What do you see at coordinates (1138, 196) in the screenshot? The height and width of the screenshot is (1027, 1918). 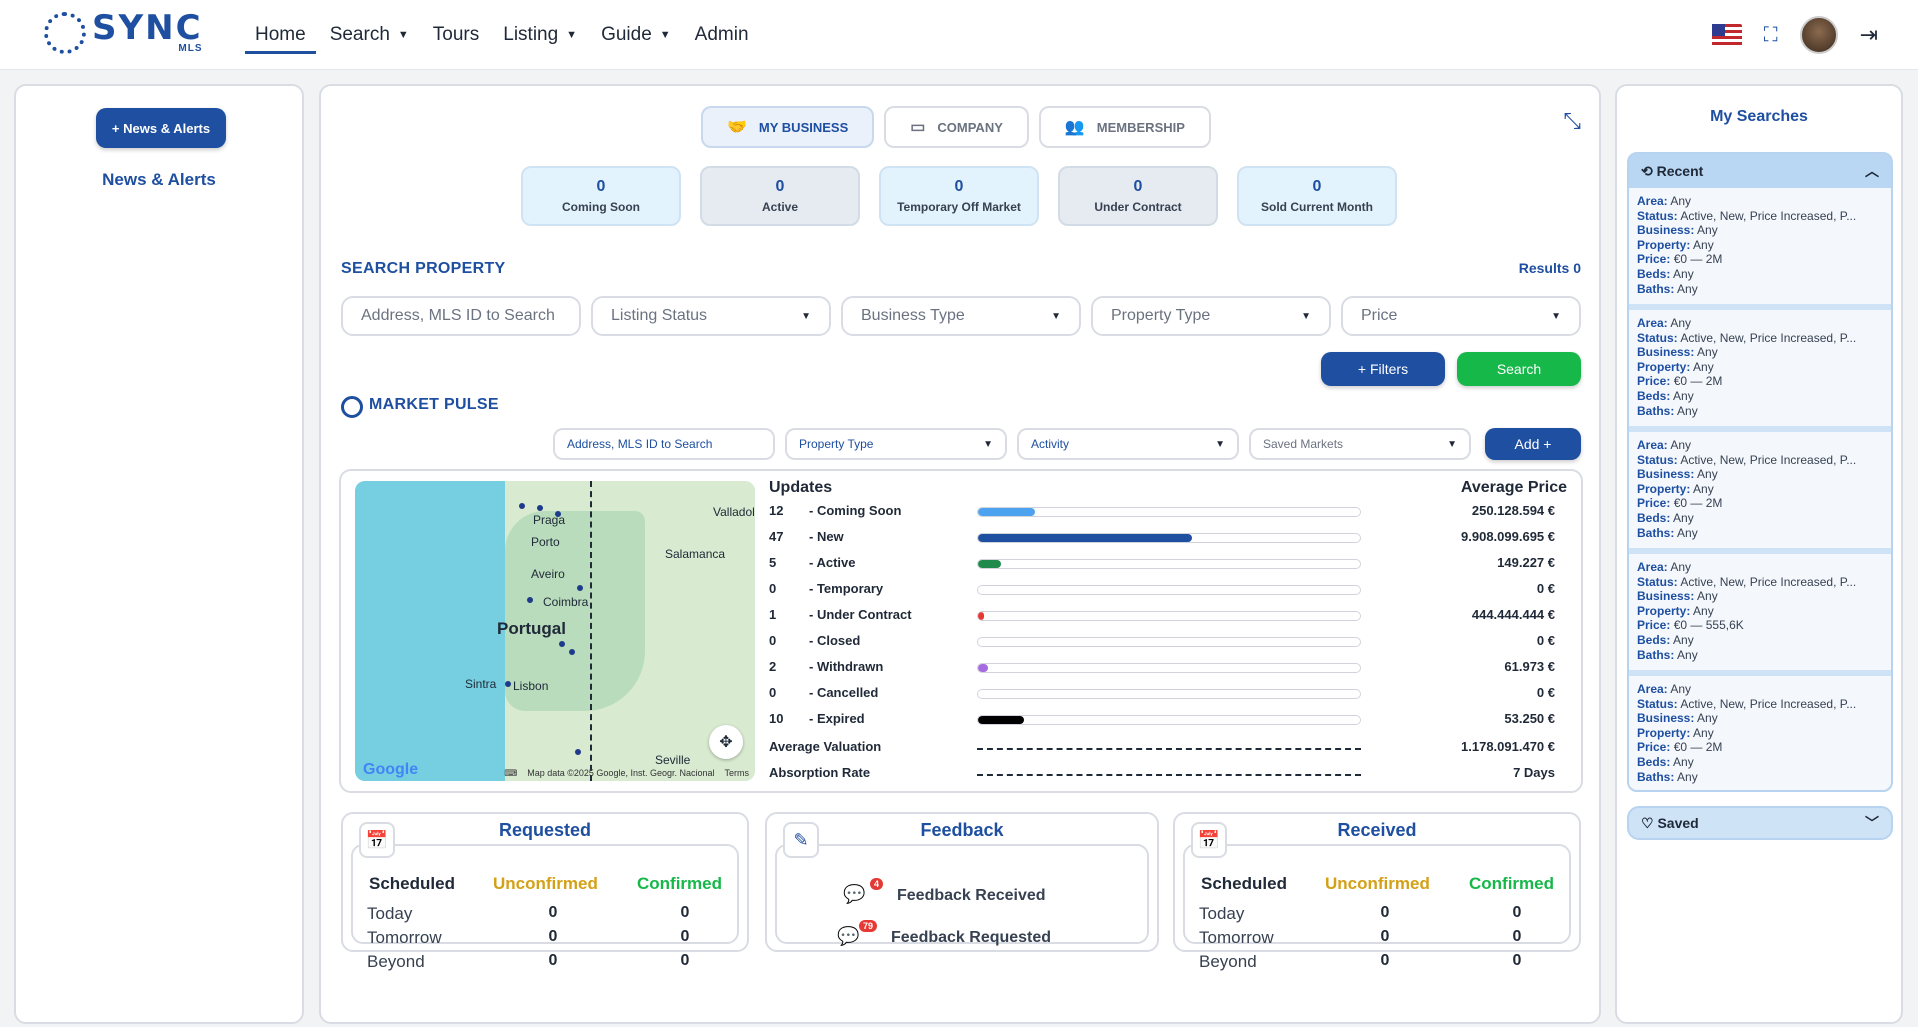 I see `stat-under-contract: 0 Under Contract` at bounding box center [1138, 196].